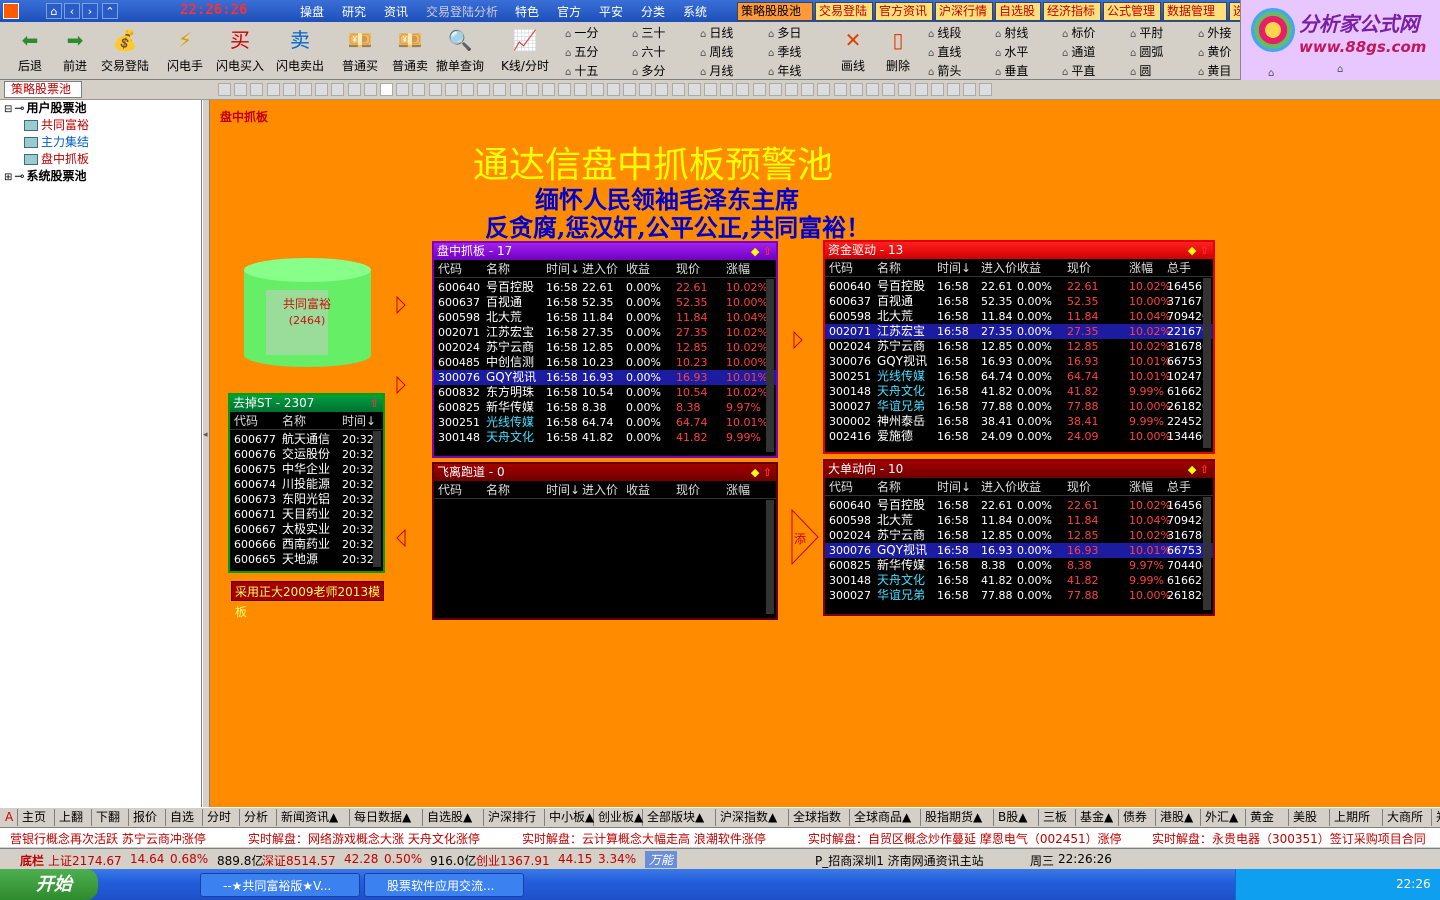 Image resolution: width=1440 pixels, height=900 pixels. I want to click on strip-tool-34-icon, so click(775, 89).